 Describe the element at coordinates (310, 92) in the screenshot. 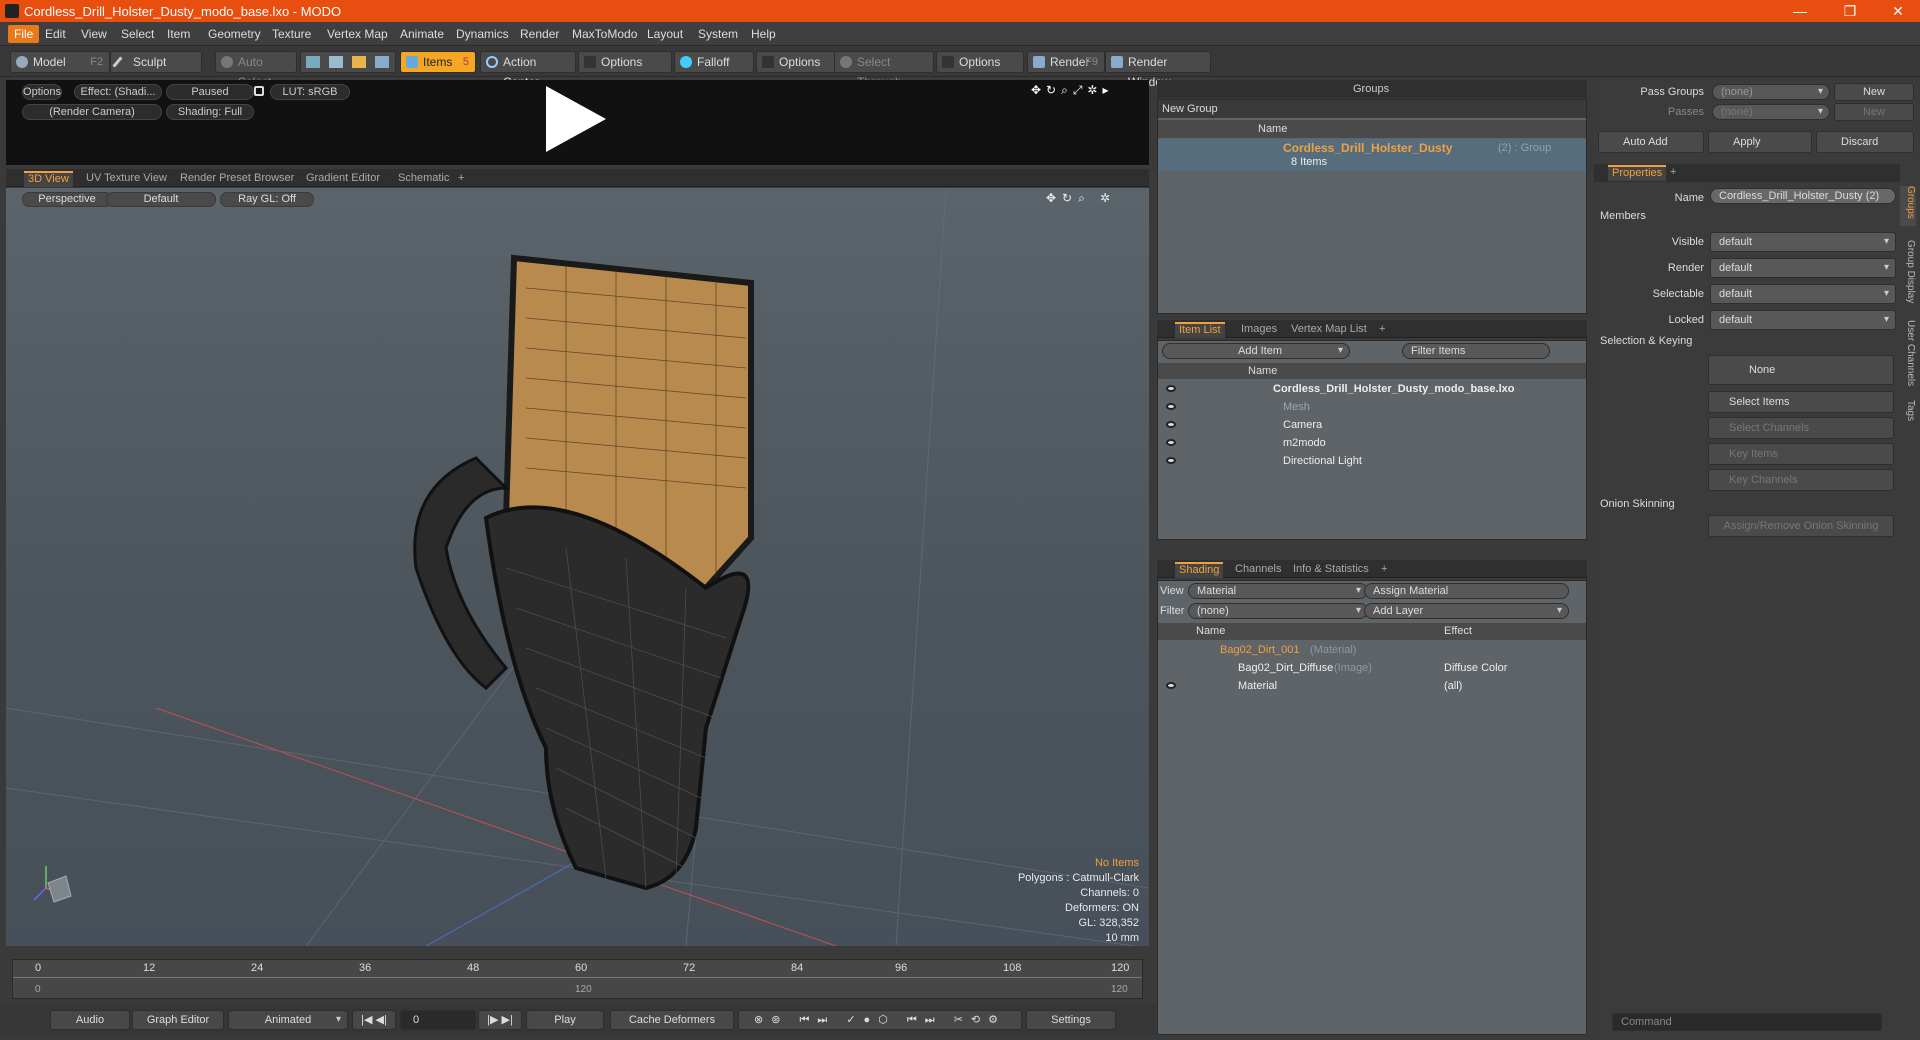

I see `preview-lut-dropdown: LUT: sRGB` at that location.